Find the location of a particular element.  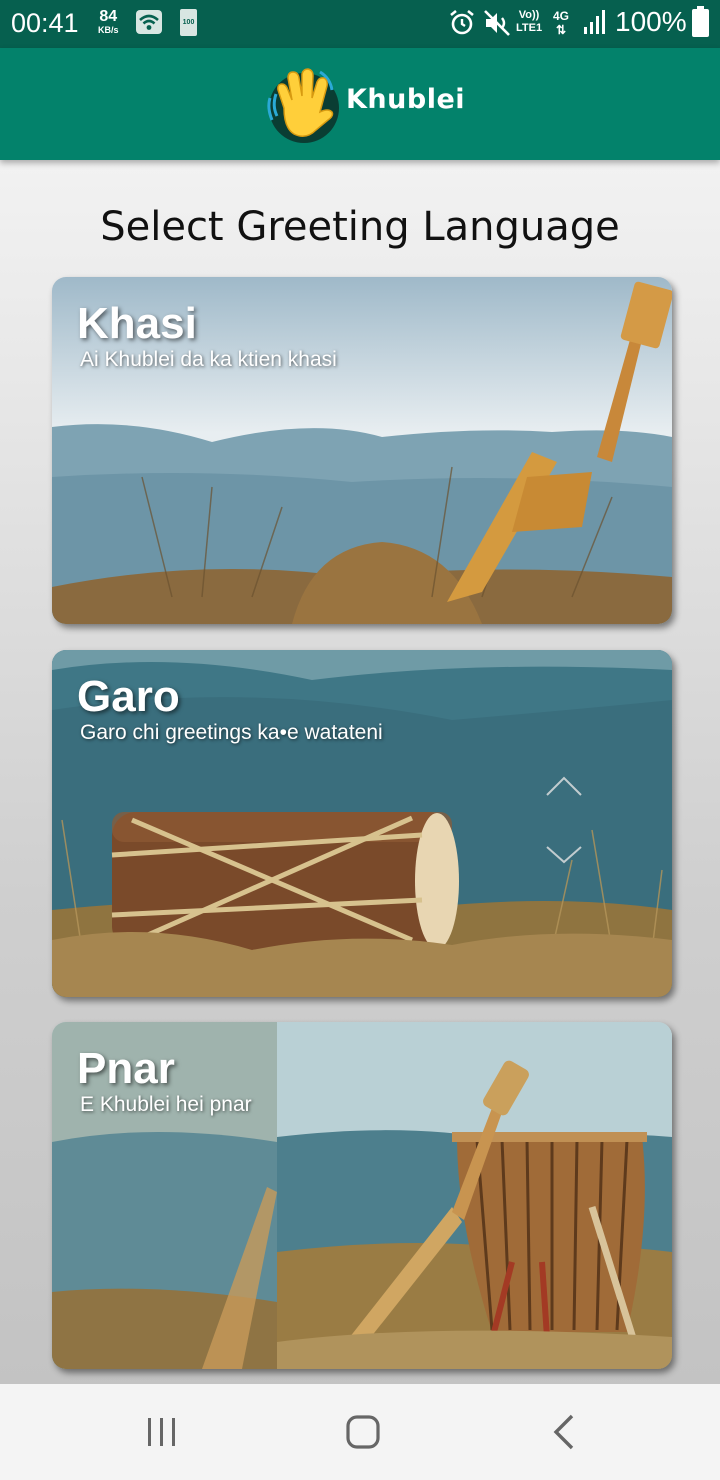

network-type-indicator: 4G ⇅ is located at coordinates (561, 23).